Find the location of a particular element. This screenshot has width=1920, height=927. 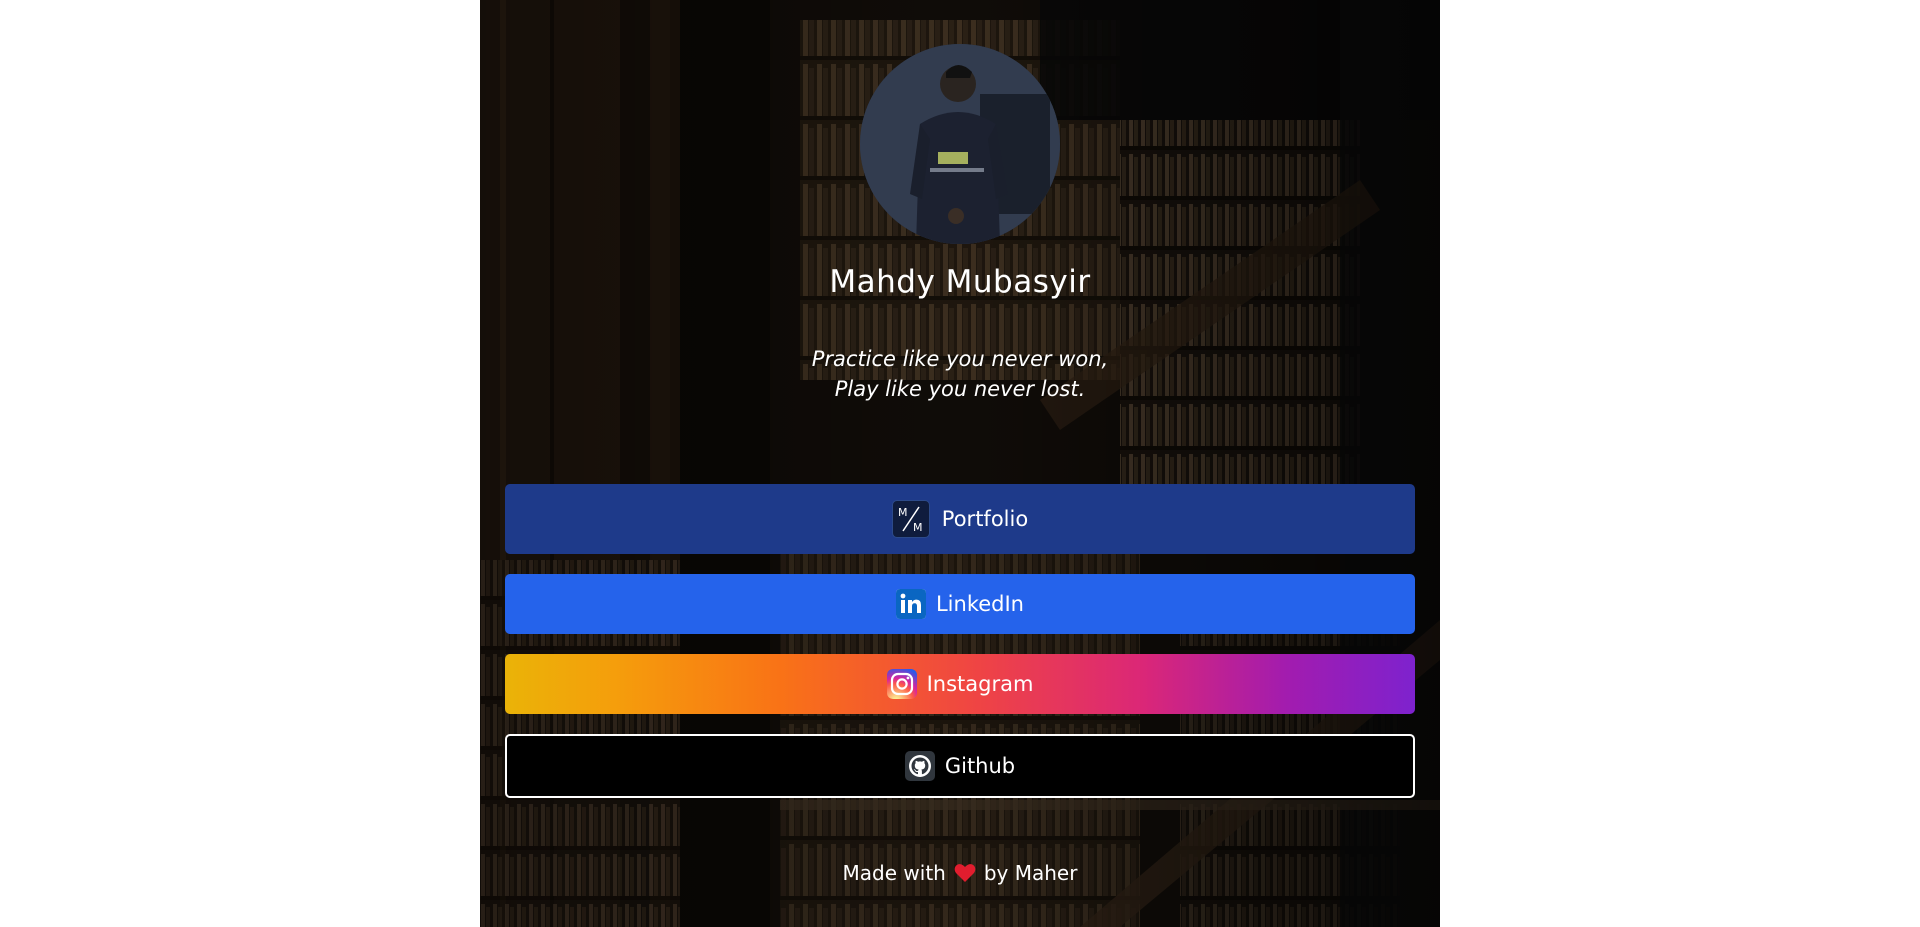

footer-suffix: by Maher is located at coordinates (1030, 873).